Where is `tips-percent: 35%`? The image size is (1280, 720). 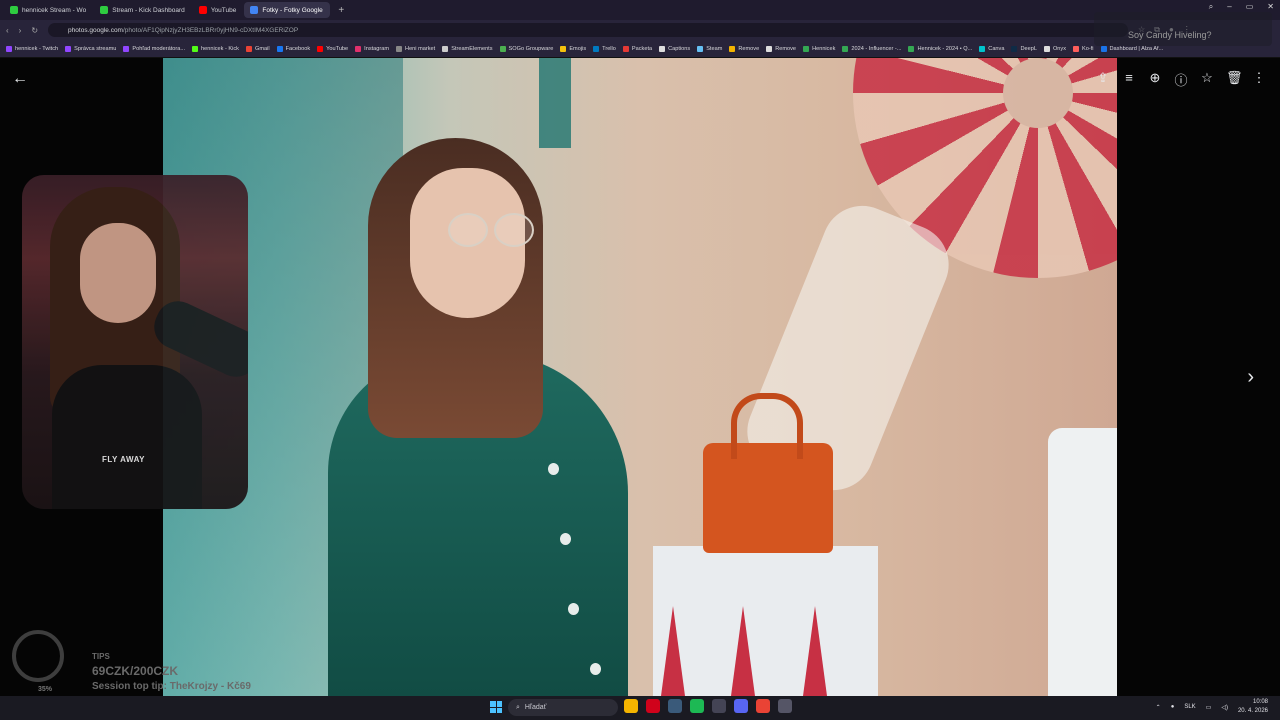 tips-percent: 35% is located at coordinates (45, 689).